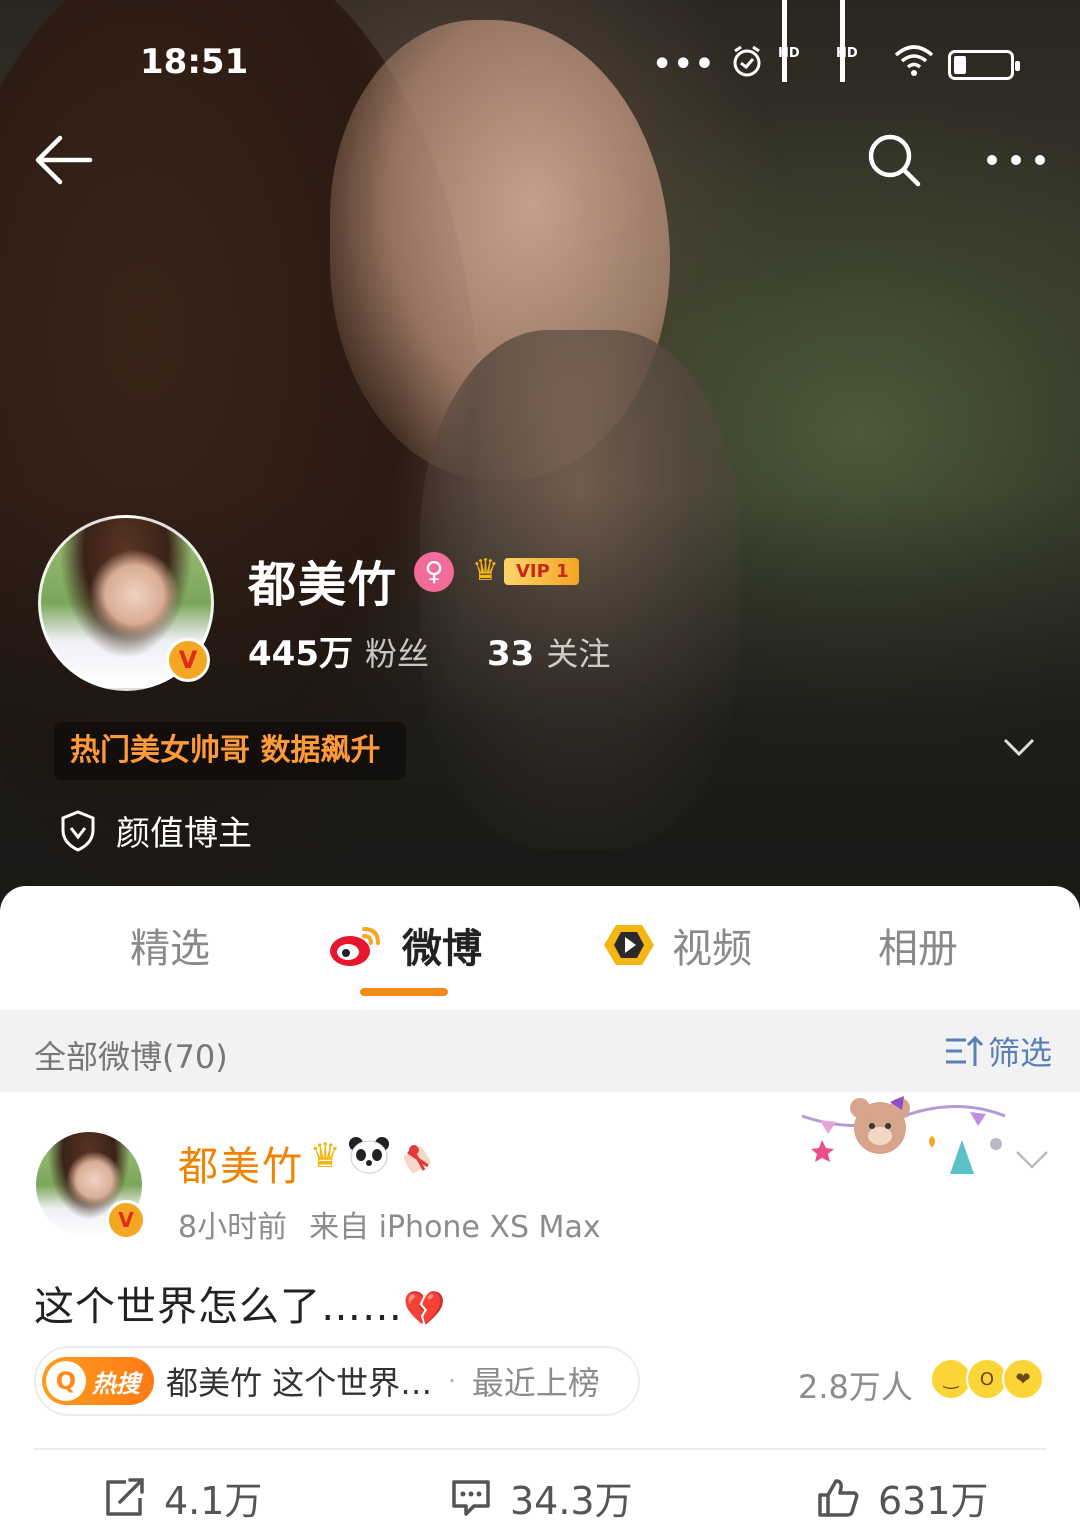  I want to click on gift-icon, so click(418, 1160).